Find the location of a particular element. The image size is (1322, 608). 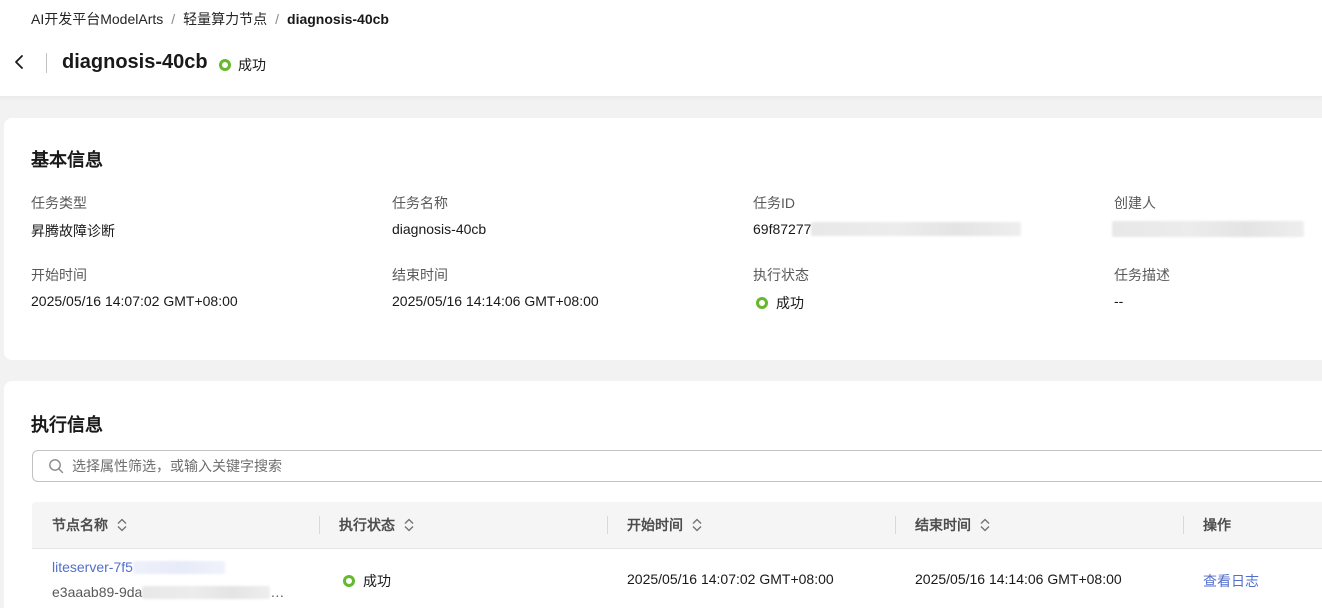

column-label: 操作 is located at coordinates (1217, 525).